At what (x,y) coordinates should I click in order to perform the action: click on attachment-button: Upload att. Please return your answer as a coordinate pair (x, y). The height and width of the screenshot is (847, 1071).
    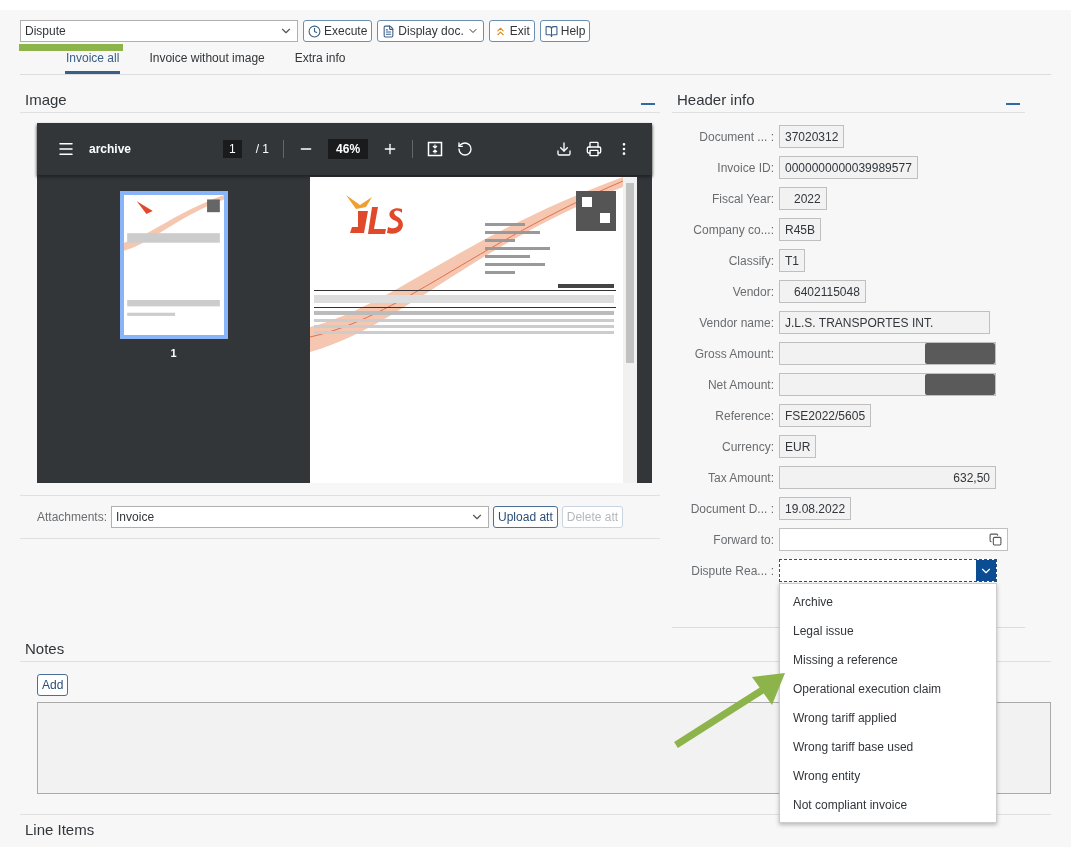
    Looking at the image, I should click on (525, 517).